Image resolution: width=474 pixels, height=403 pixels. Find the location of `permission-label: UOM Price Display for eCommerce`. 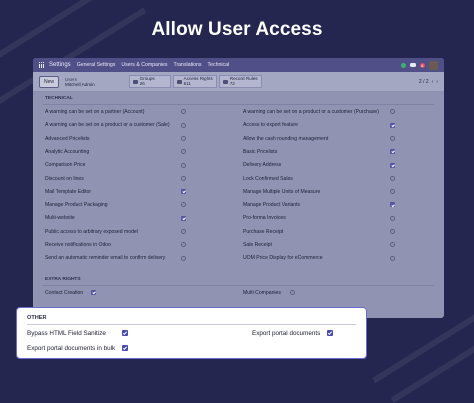

permission-label: UOM Price Display for eCommerce is located at coordinates (283, 258).